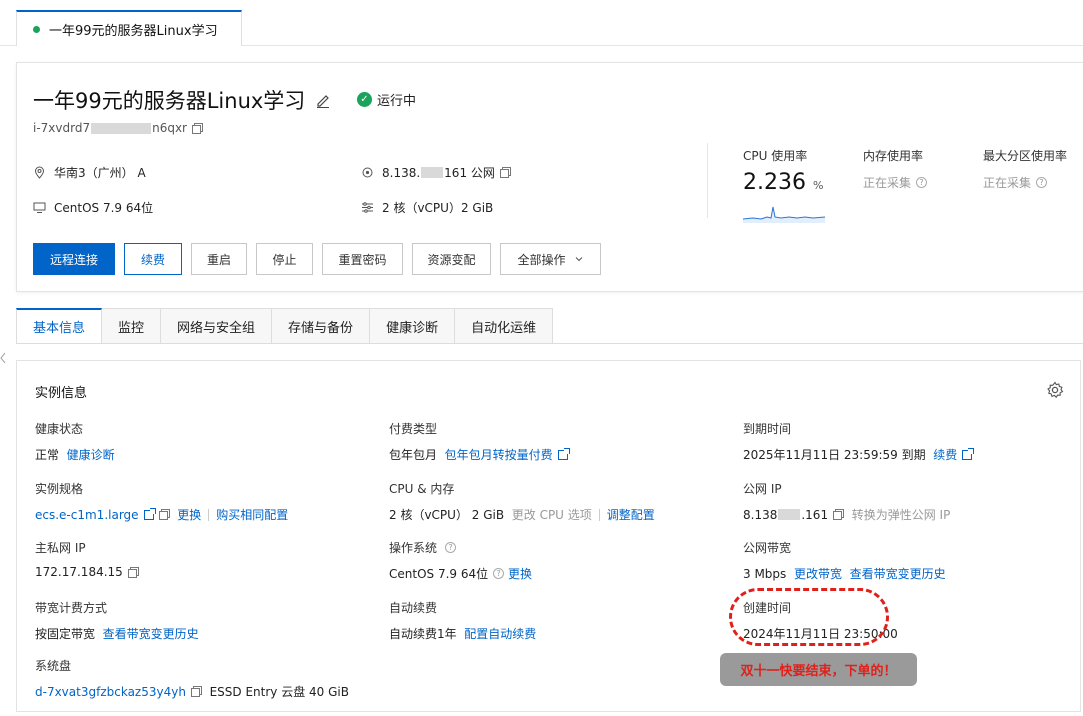 Image resolution: width=1083 pixels, height=716 pixels. I want to click on edit-icon, so click(323, 100).